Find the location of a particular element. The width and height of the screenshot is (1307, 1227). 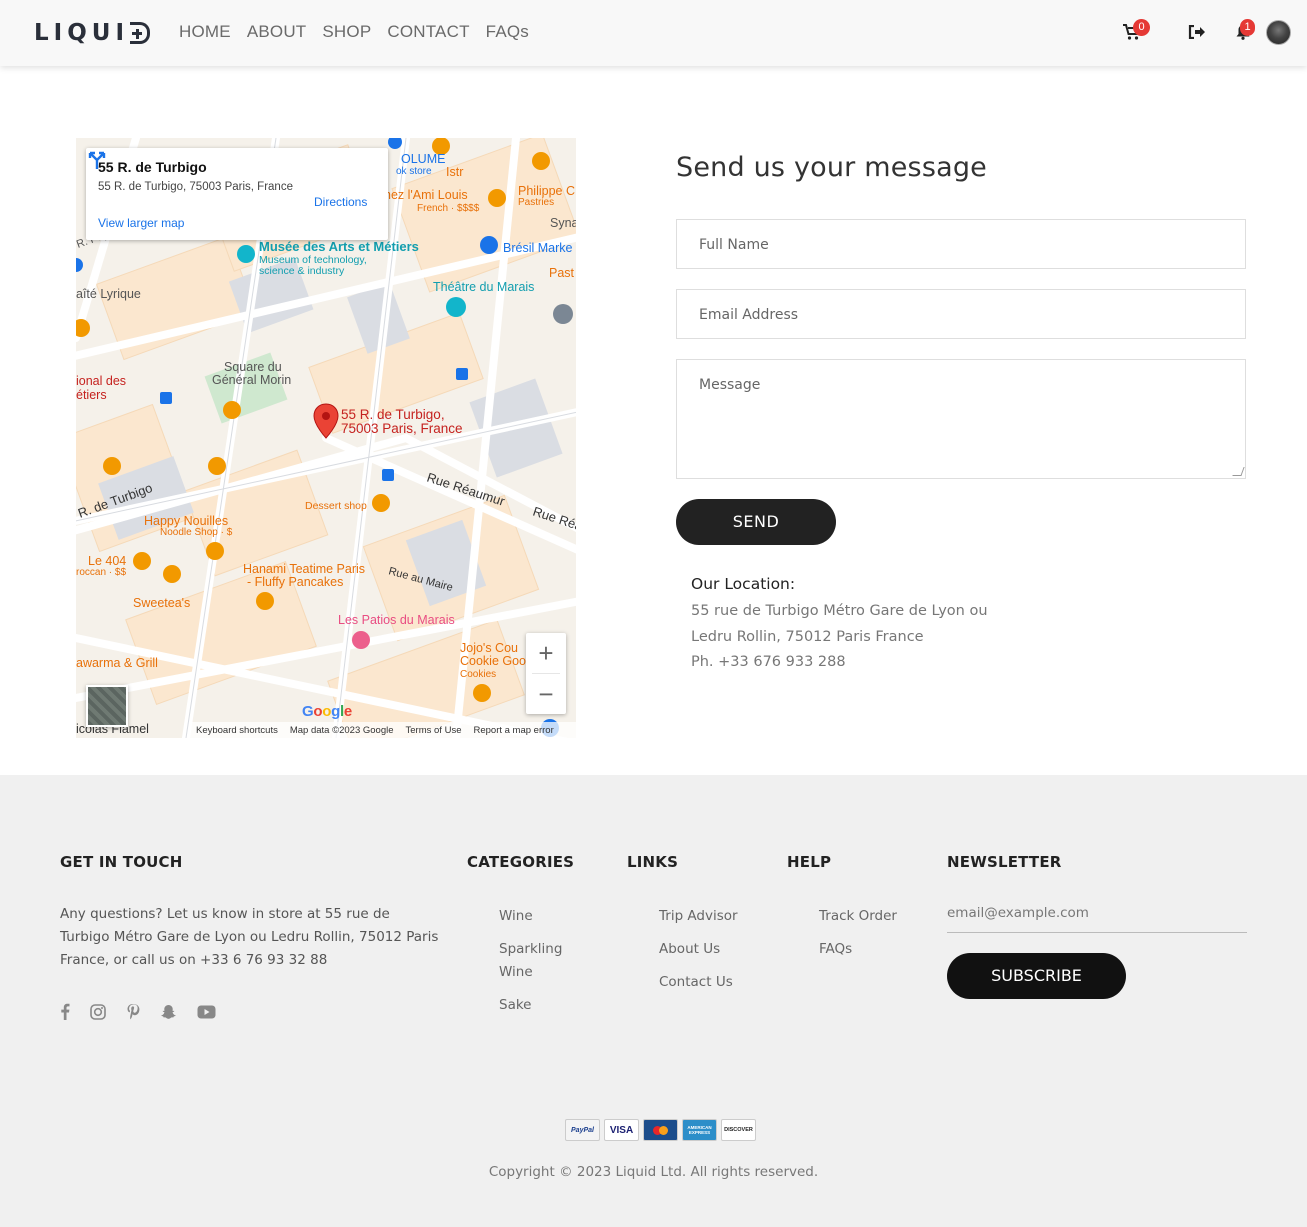

satellite-toggle is located at coordinates (107, 706).